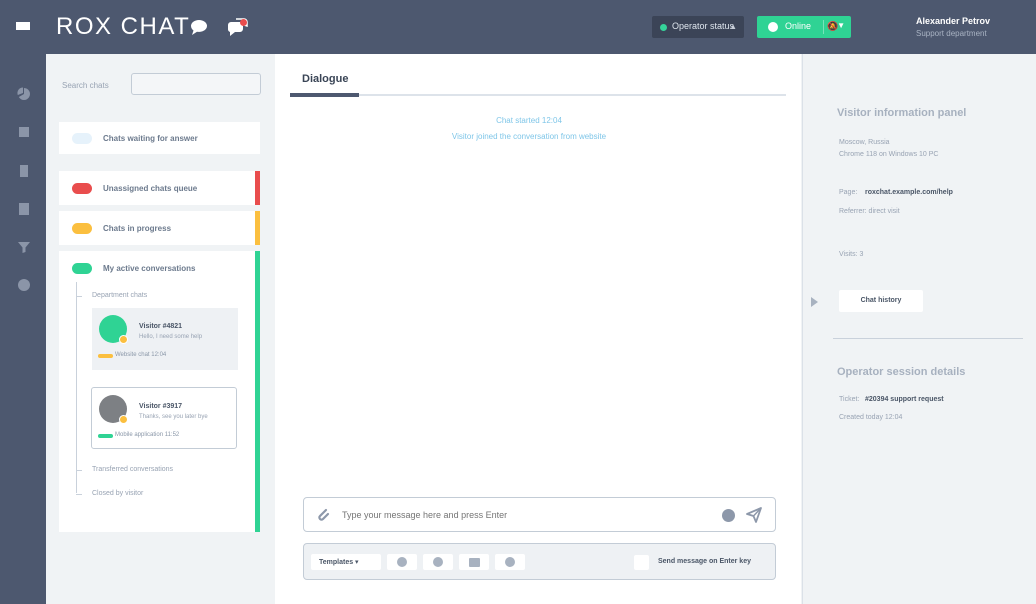  What do you see at coordinates (951, 33) in the screenshot?
I see `user-department: Support department` at bounding box center [951, 33].